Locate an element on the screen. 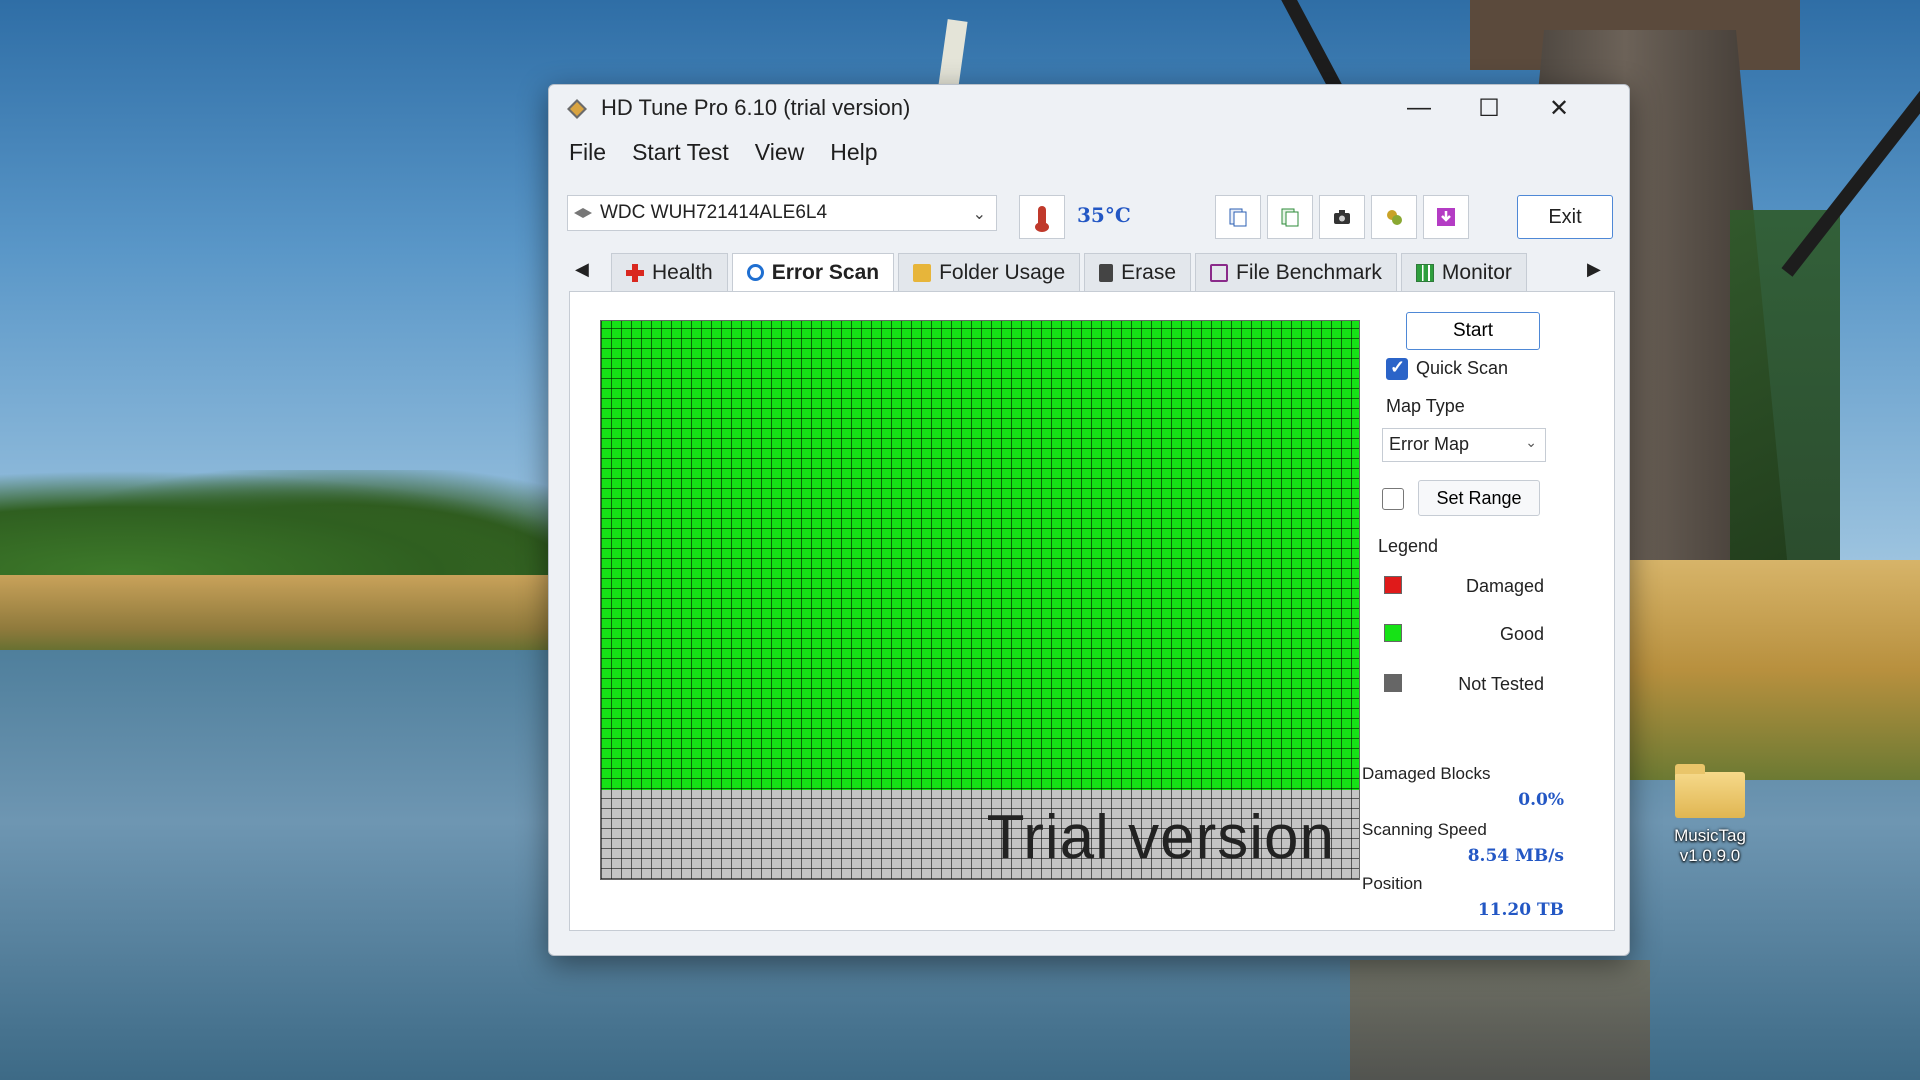 This screenshot has height=1080, width=1920. menu-help: Help is located at coordinates (853, 154).